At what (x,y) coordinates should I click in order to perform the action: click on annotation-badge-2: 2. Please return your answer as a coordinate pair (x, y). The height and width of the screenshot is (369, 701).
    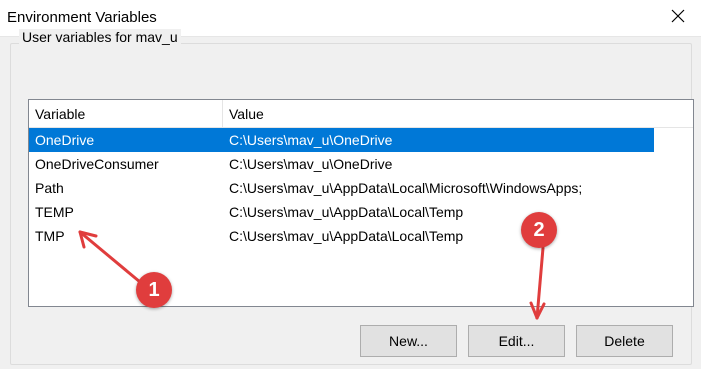
    Looking at the image, I should click on (539, 230).